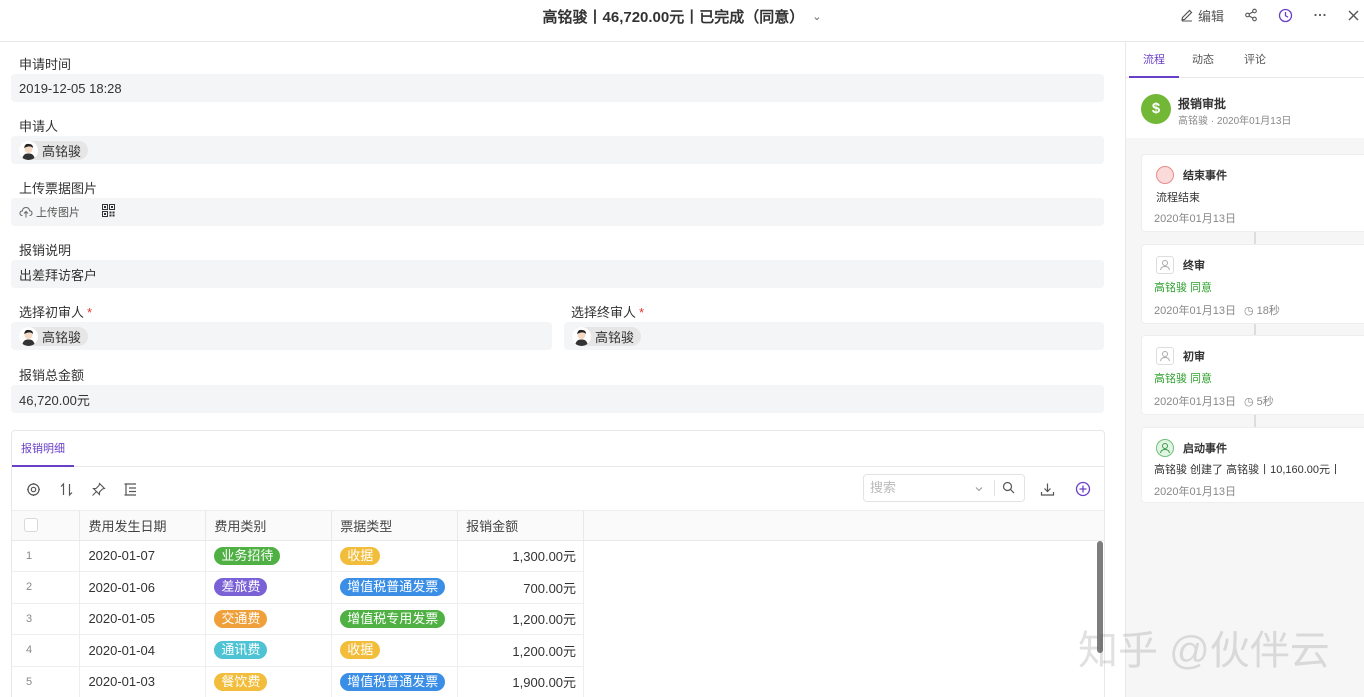 Image resolution: width=1364 pixels, height=697 pixels. I want to click on panel-tabs: 流程 动态 评论, so click(1245, 60).